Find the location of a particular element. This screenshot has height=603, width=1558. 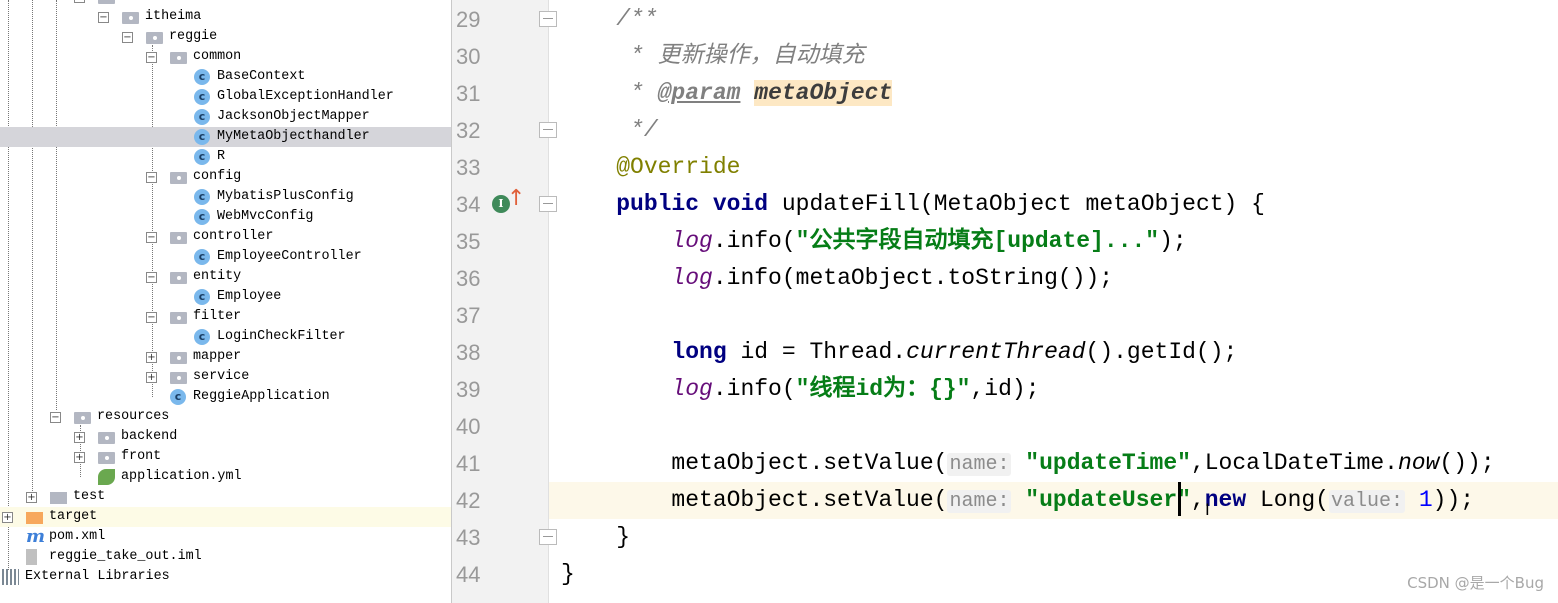

tree-item-label: pom.xml is located at coordinates (77, 536).